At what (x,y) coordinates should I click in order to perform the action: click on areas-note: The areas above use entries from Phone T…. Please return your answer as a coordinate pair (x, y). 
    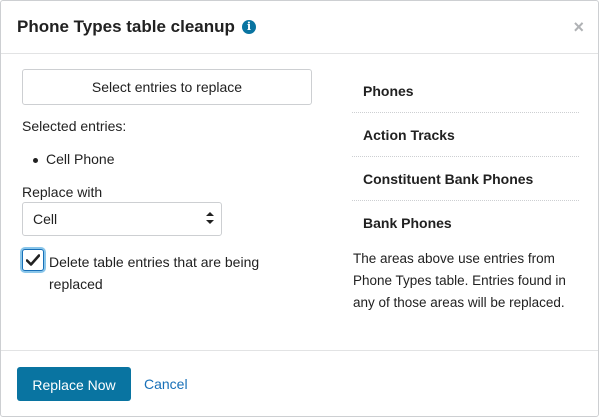
    Looking at the image, I should click on (459, 280).